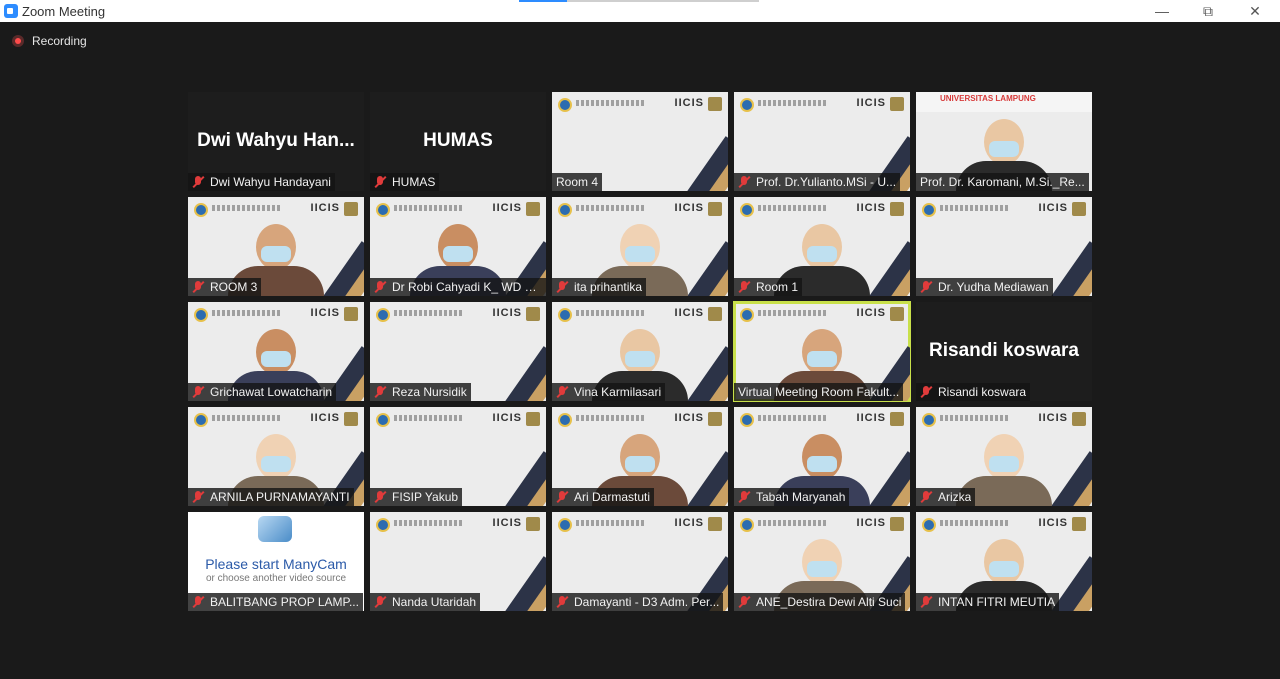  Describe the element at coordinates (420, 392) in the screenshot. I see `participant-name-label: Reza Nursidik` at that location.